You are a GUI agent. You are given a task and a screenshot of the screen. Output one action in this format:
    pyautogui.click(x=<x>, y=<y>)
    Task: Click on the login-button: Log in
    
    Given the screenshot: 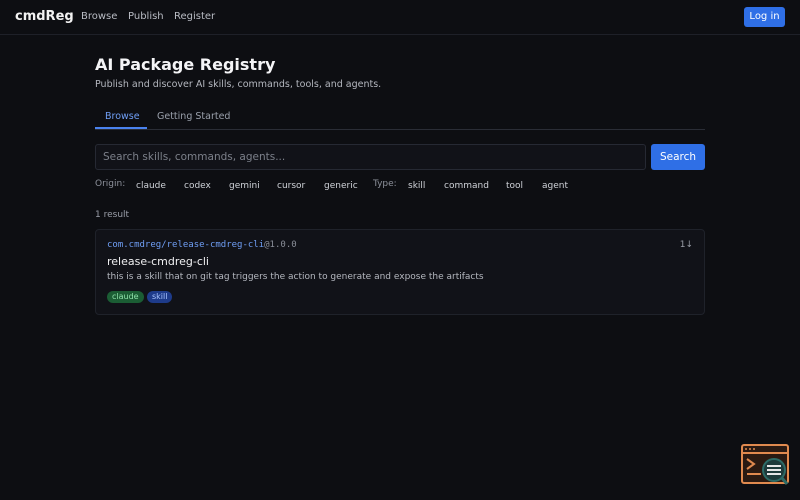 What is the action you would take?
    pyautogui.click(x=764, y=17)
    